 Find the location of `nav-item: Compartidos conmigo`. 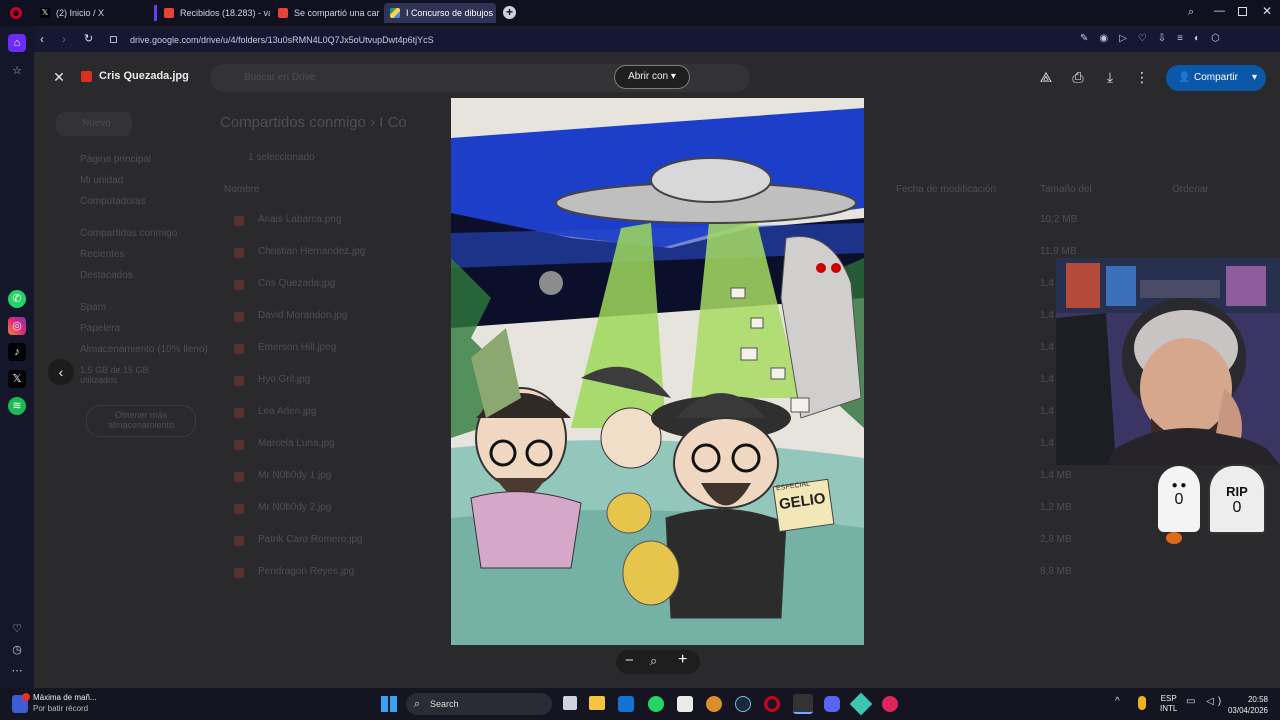

nav-item: Compartidos conmigo is located at coordinates (145, 238).